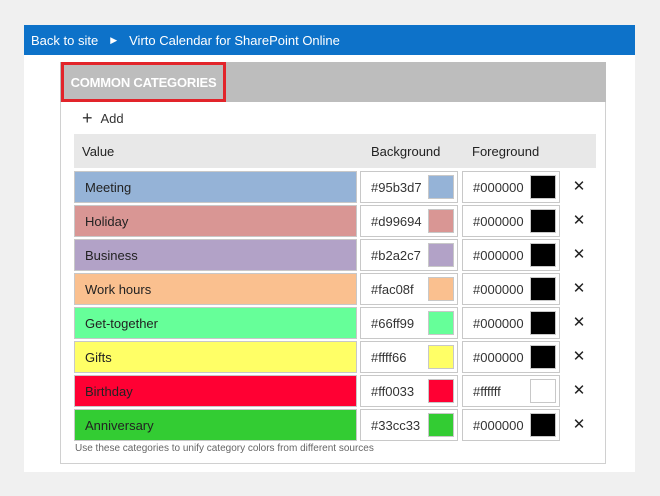 The height and width of the screenshot is (496, 660). I want to click on plus-icon: +, so click(87, 118).